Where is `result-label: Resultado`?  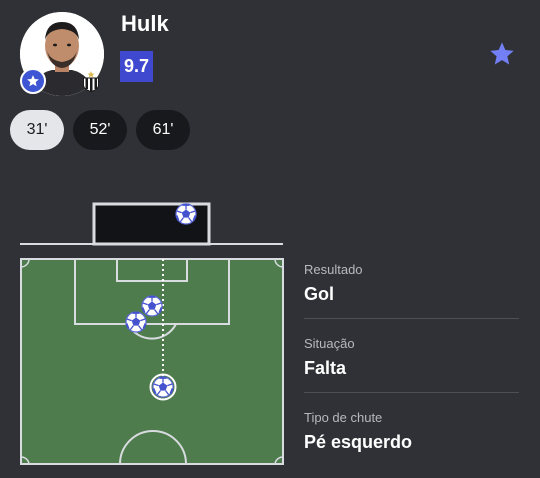
result-label: Resultado is located at coordinates (333, 269).